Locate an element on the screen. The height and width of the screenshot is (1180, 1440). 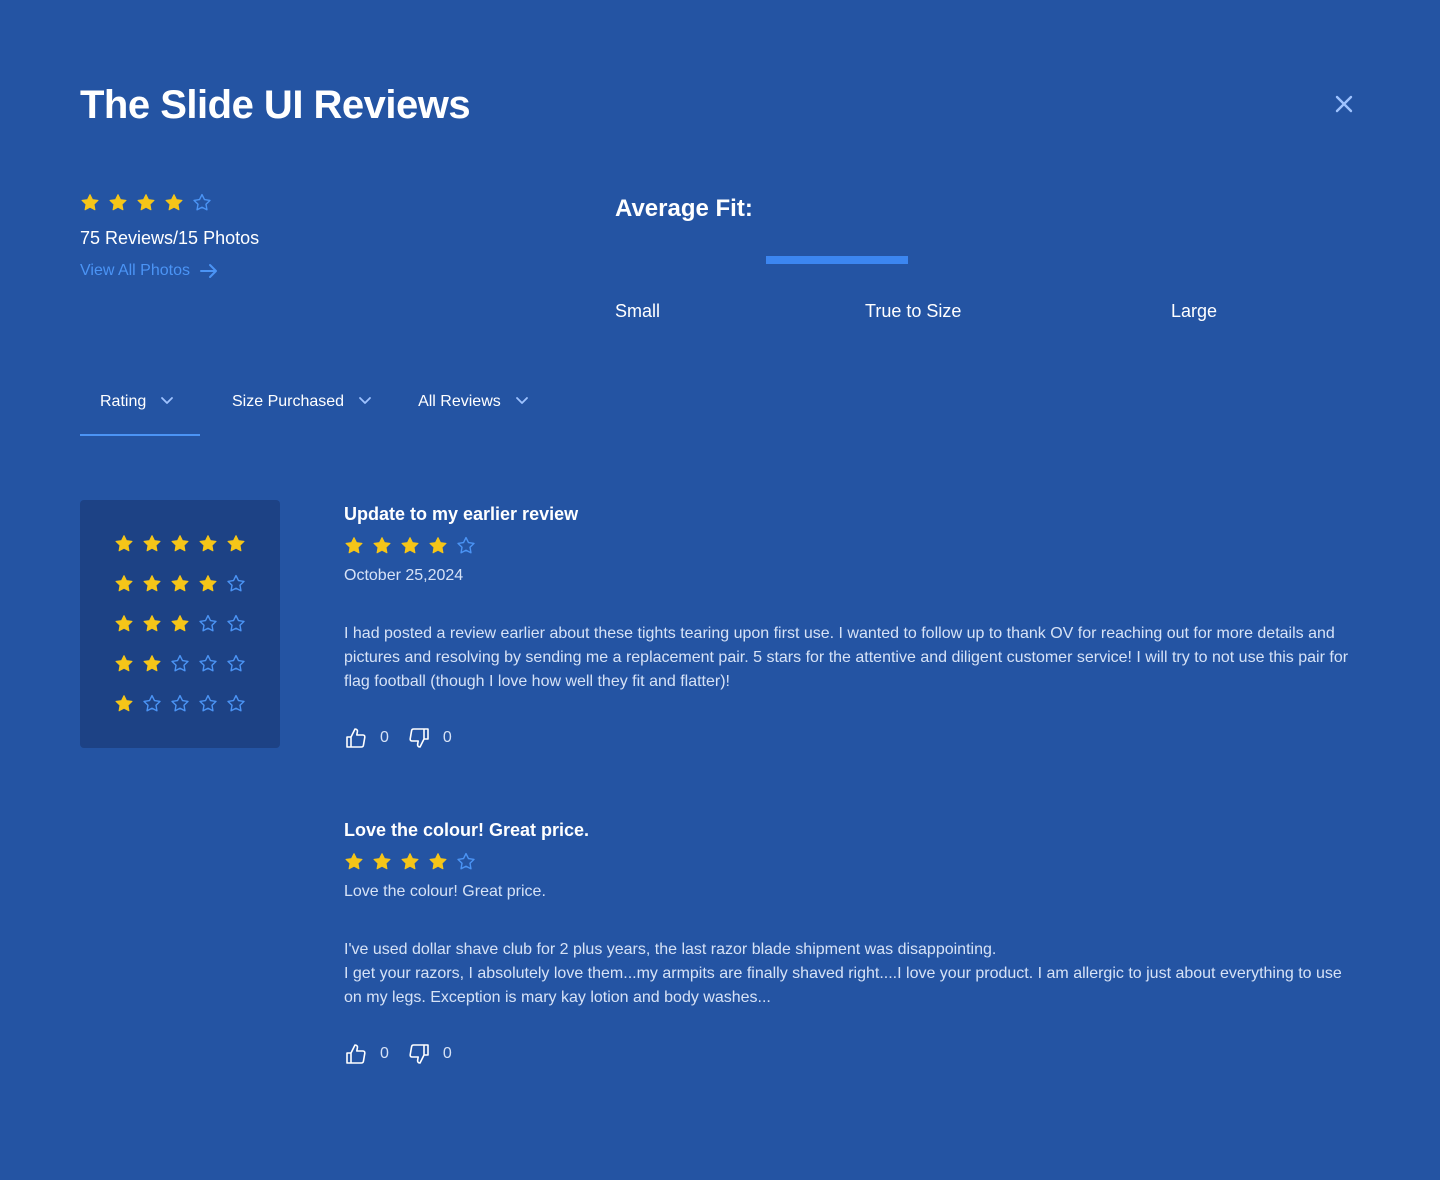
summary-stars is located at coordinates (169, 203).